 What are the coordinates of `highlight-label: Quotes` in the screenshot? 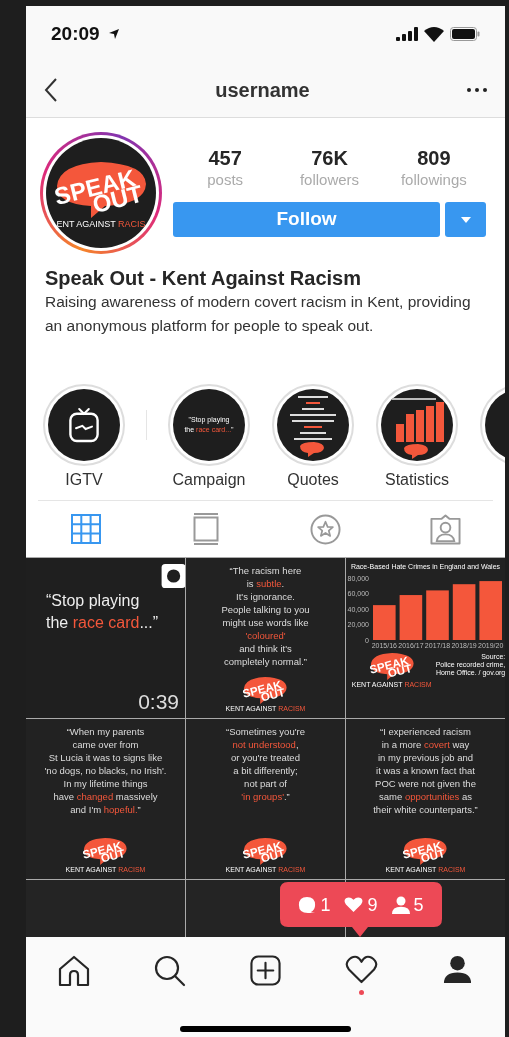 It's located at (313, 480).